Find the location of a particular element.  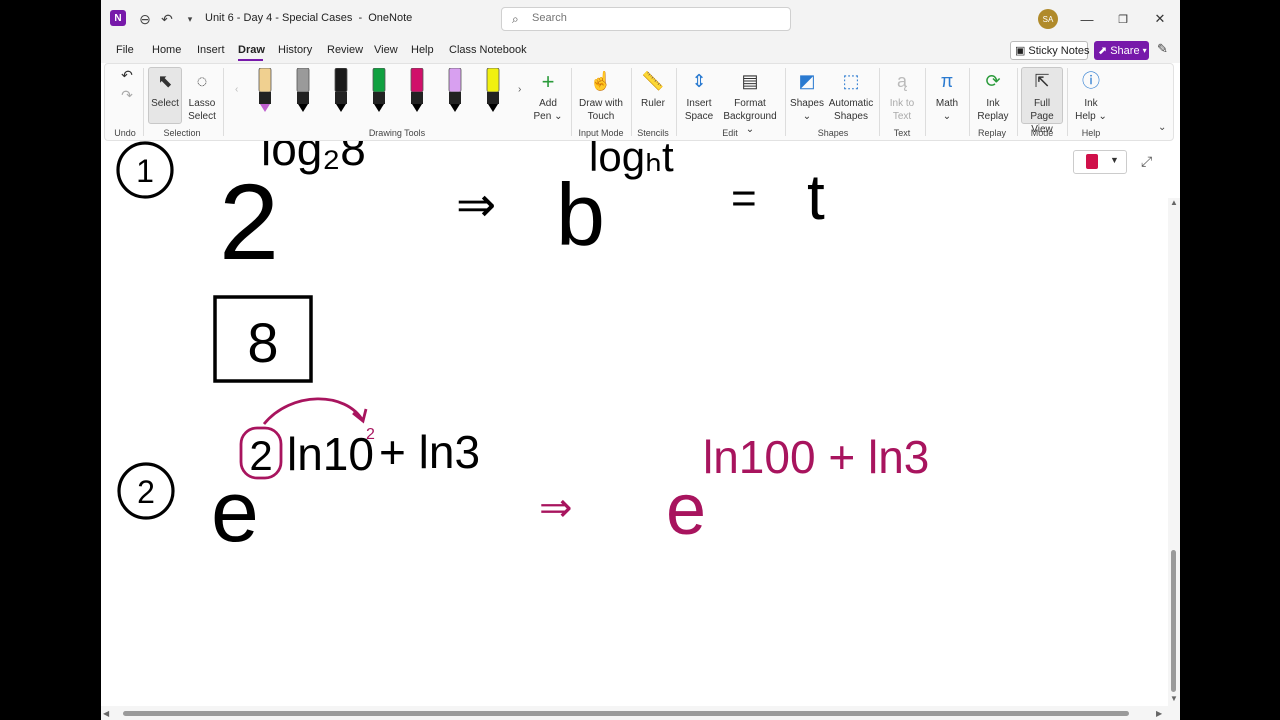

math-button: π Math ⌄ is located at coordinates (947, 95).